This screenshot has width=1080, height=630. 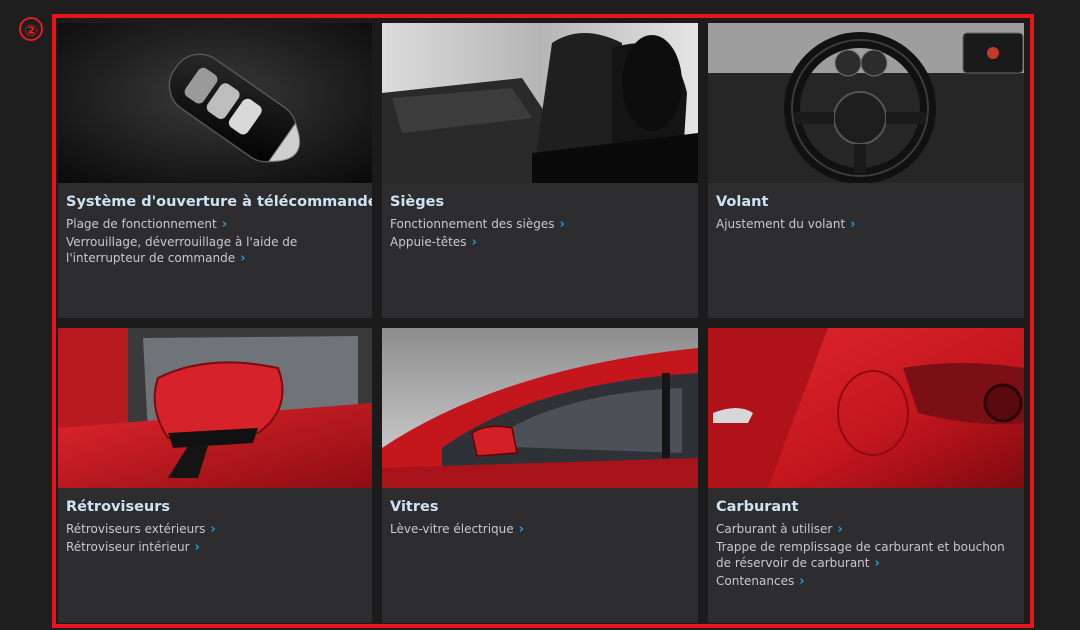 I want to click on steering-wheel-image, so click(x=866, y=103).